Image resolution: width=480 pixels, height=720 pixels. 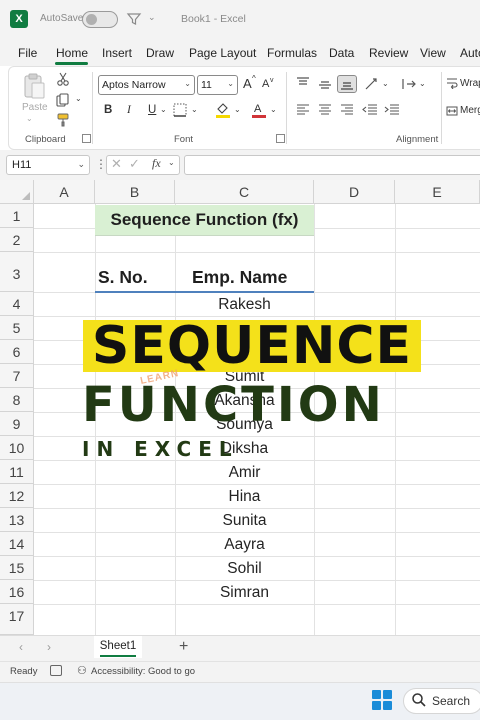 I want to click on column-header: D, so click(x=354, y=192).